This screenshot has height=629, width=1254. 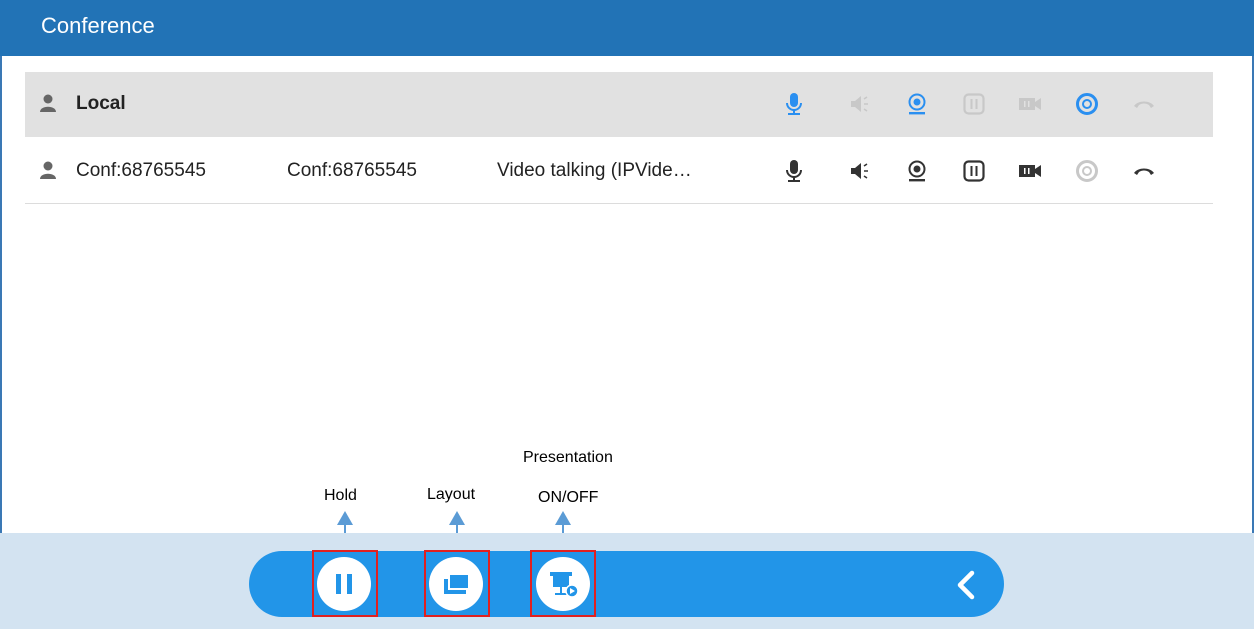 I want to click on annotation-layout: Layout, so click(x=451, y=494).